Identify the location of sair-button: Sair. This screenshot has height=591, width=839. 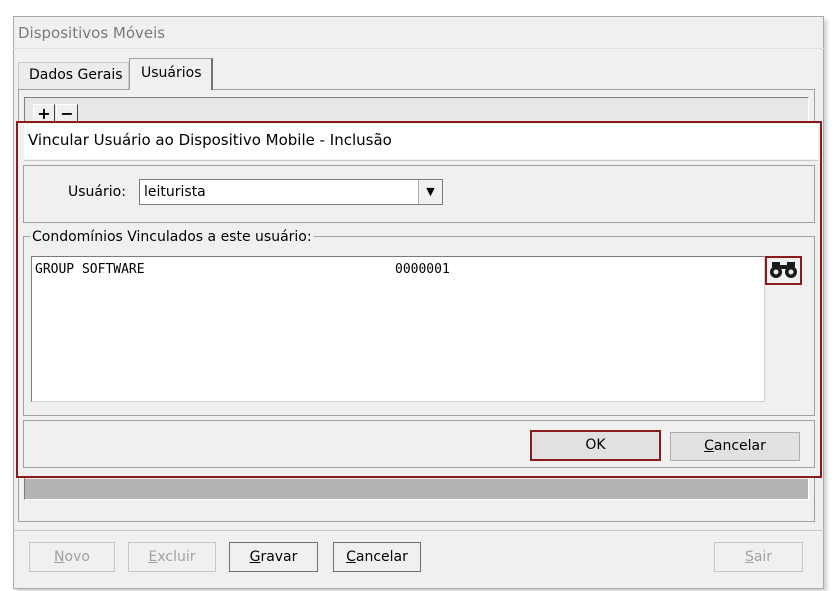
(758, 557).